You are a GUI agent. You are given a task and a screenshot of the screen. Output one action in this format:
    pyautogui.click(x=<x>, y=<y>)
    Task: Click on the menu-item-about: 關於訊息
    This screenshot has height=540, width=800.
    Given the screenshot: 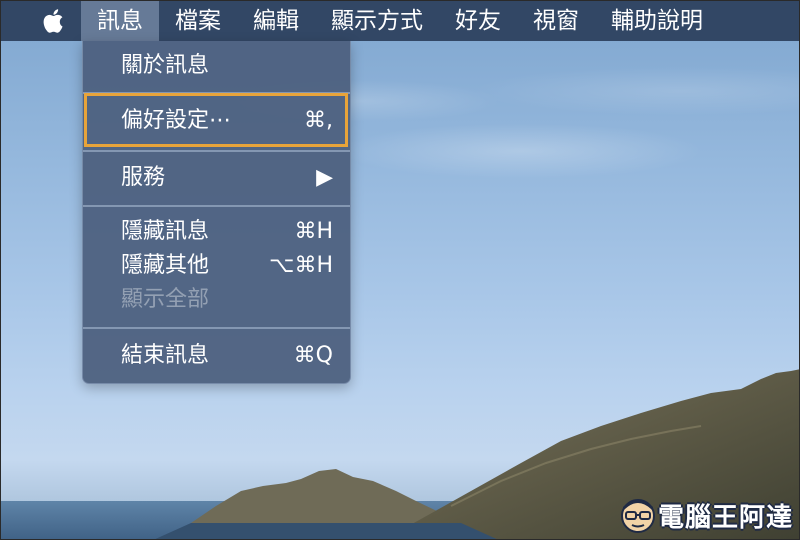 What is the action you would take?
    pyautogui.click(x=216, y=66)
    